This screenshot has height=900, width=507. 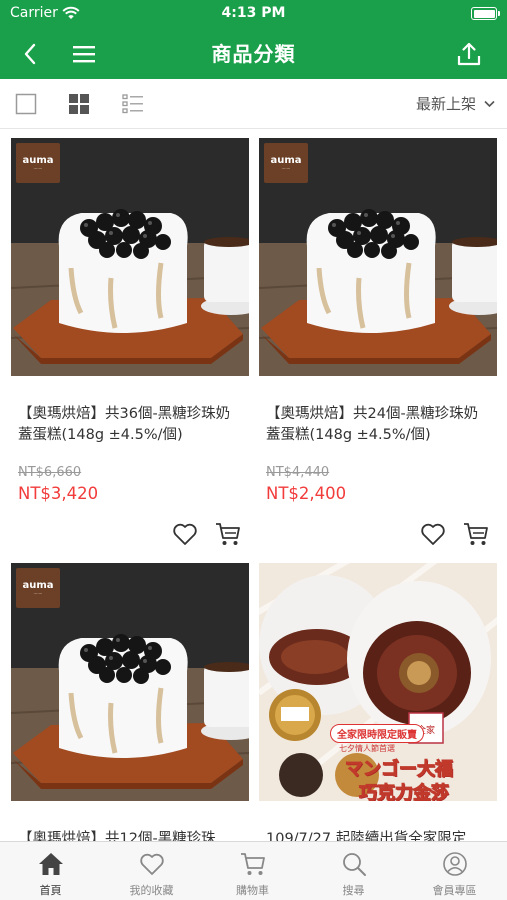 What do you see at coordinates (372, 424) in the screenshot?
I see `product-title: 【奧瑪烘焙】共24個-黑糖珍珠奶蓋蛋糕(148g ±4.5%/個)` at bounding box center [372, 424].